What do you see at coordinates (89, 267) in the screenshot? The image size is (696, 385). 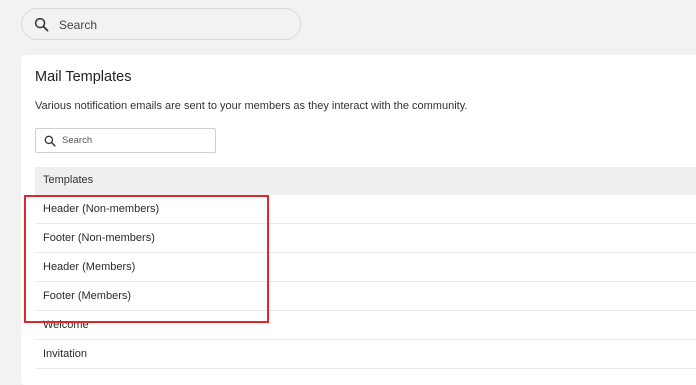 I see `template-row-label: Header (Members)` at bounding box center [89, 267].